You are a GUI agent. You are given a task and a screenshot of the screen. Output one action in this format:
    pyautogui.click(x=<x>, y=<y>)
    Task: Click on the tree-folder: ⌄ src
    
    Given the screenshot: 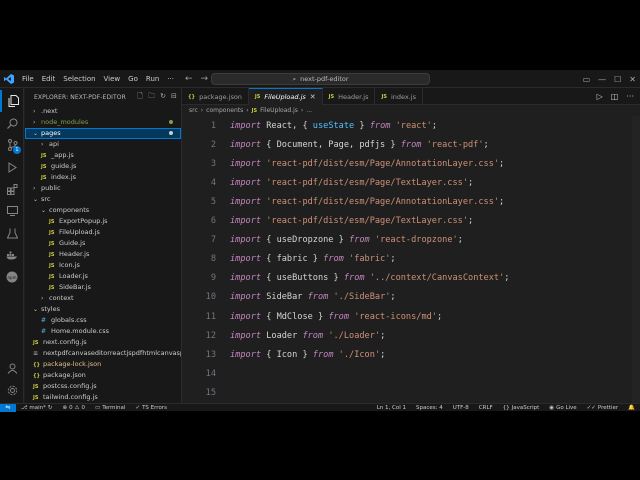 What is the action you would take?
    pyautogui.click(x=103, y=199)
    